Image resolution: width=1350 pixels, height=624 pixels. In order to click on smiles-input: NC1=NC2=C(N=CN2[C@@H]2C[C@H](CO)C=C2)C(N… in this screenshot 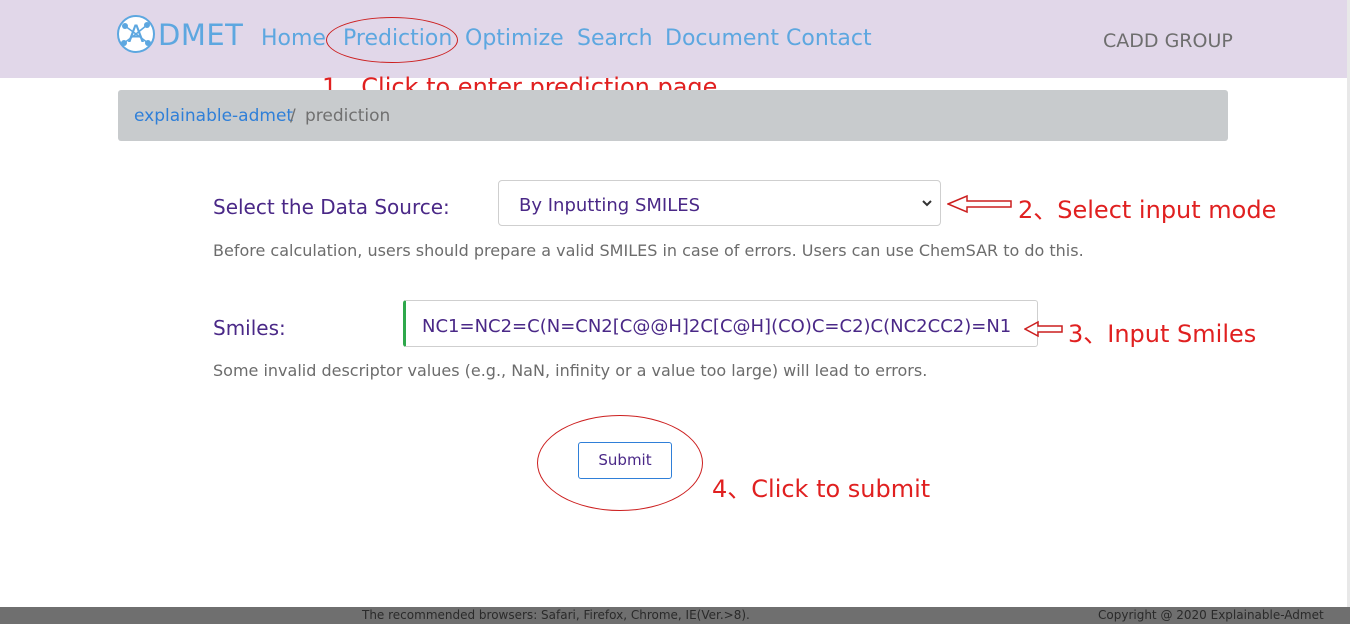, I will do `click(720, 323)`.